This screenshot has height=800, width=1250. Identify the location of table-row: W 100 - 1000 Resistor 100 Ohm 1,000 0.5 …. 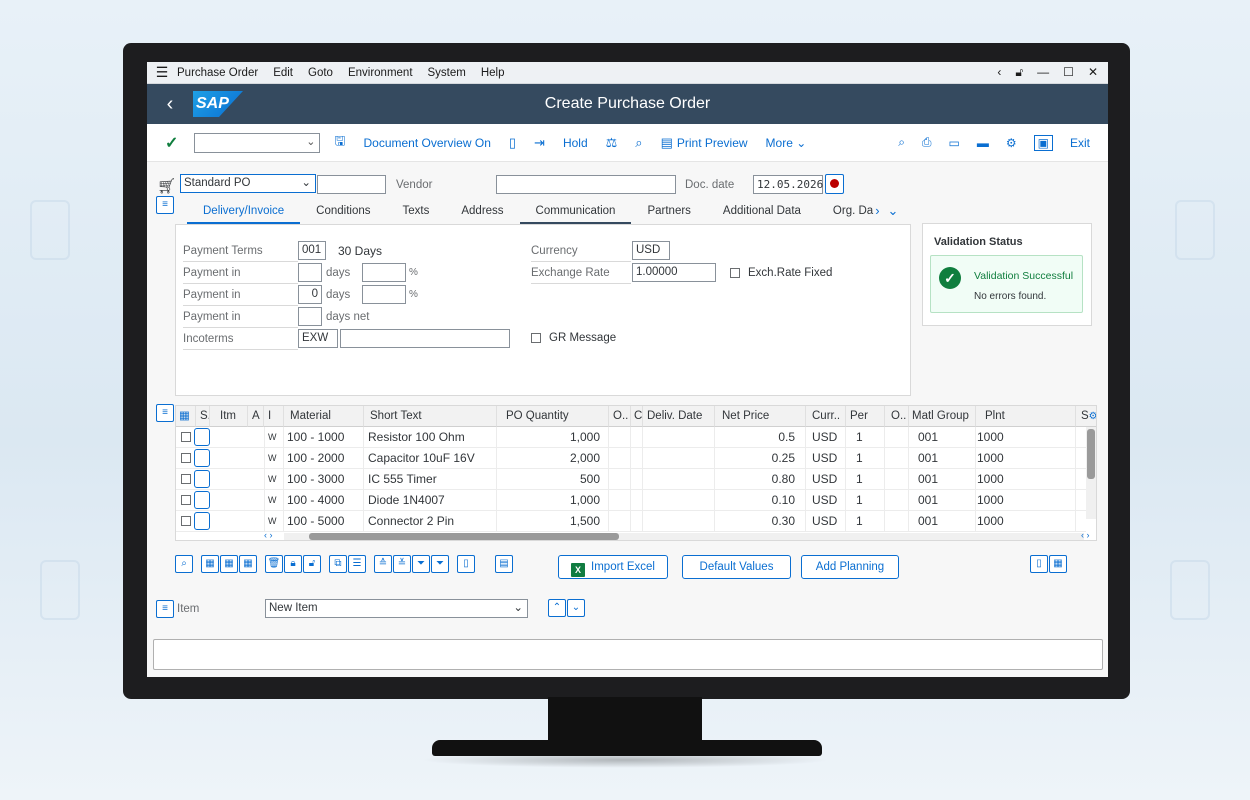
(631, 437).